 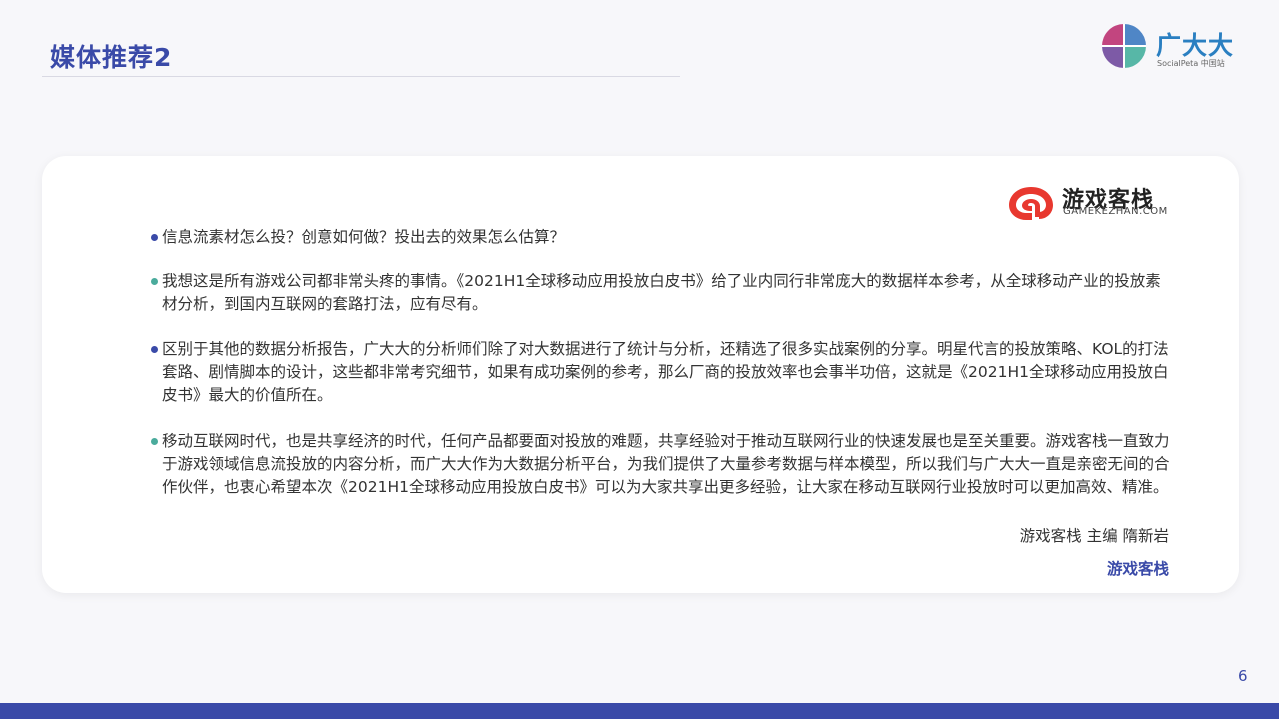 I want to click on socialpeta-logo-icon, so click(x=1124, y=46).